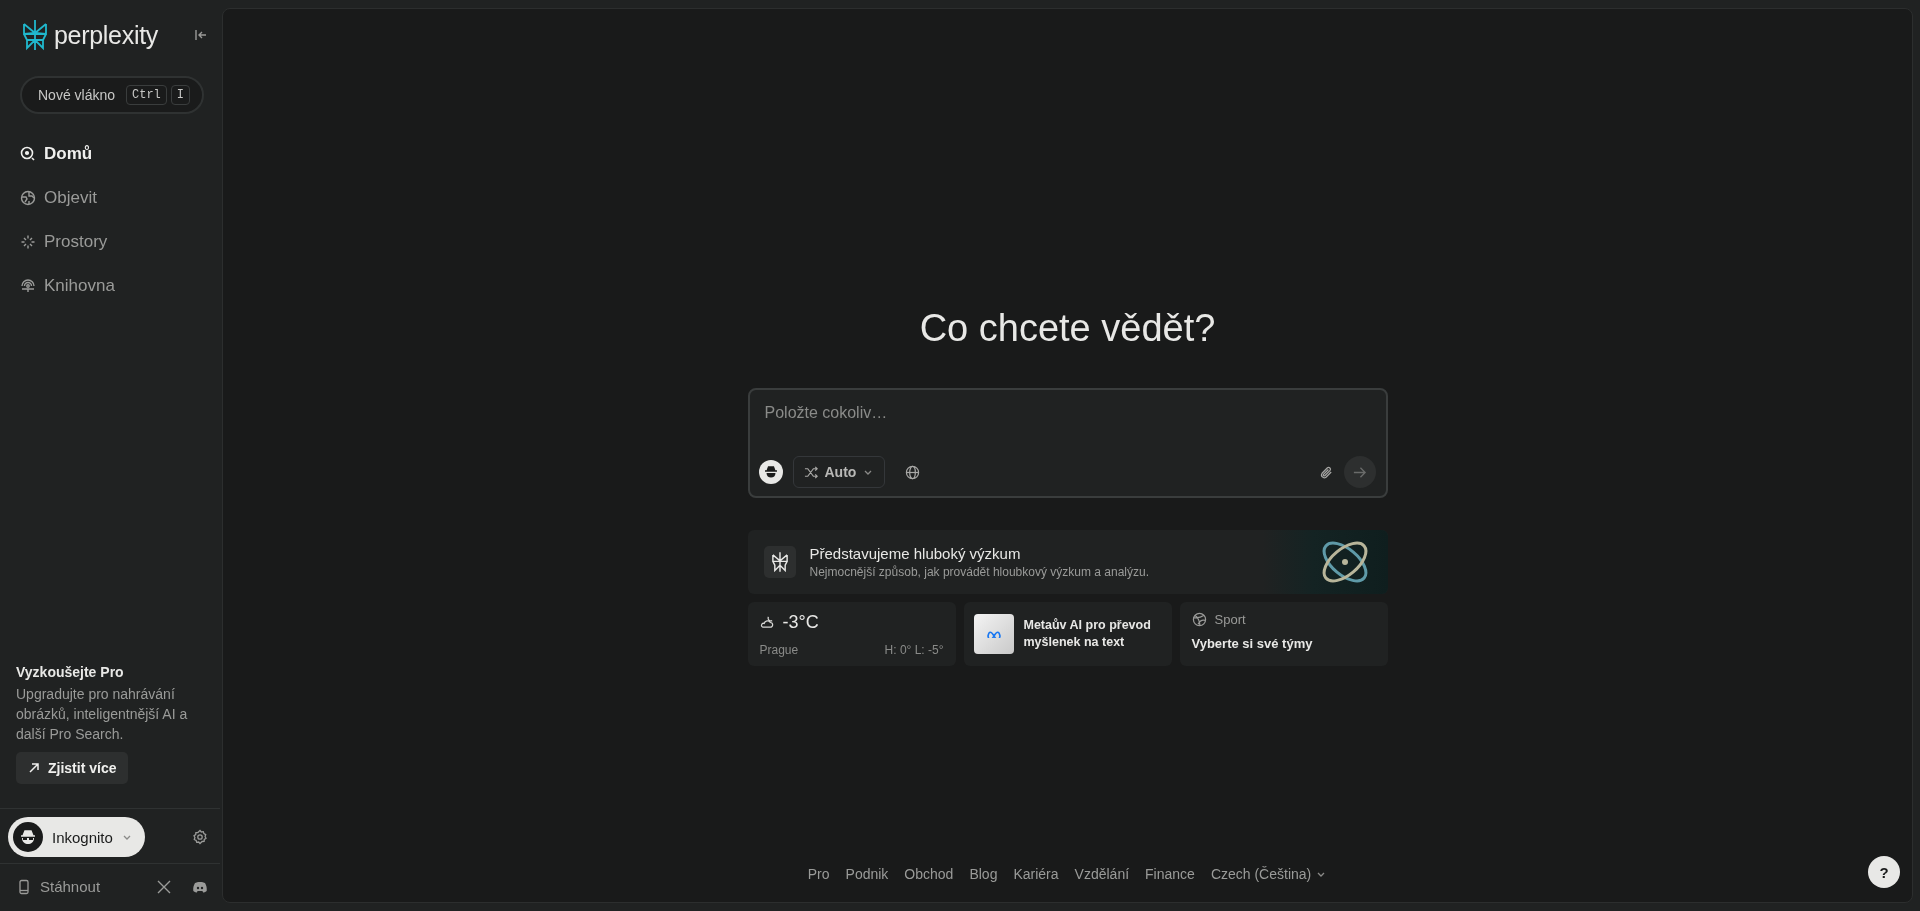  Describe the element at coordinates (164, 886) in the screenshot. I see `x-logo-icon` at that location.